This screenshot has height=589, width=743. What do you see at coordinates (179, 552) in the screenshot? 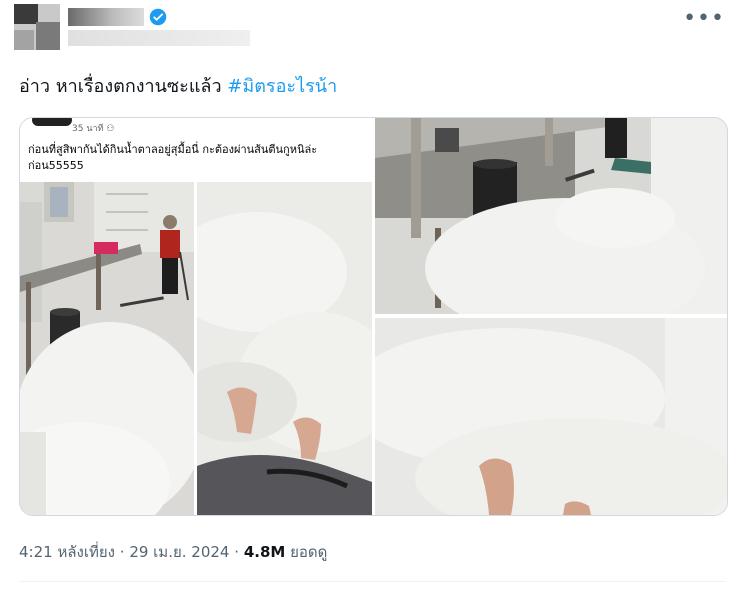
I see `tweet-date: 29 เม.ย. 2024` at bounding box center [179, 552].